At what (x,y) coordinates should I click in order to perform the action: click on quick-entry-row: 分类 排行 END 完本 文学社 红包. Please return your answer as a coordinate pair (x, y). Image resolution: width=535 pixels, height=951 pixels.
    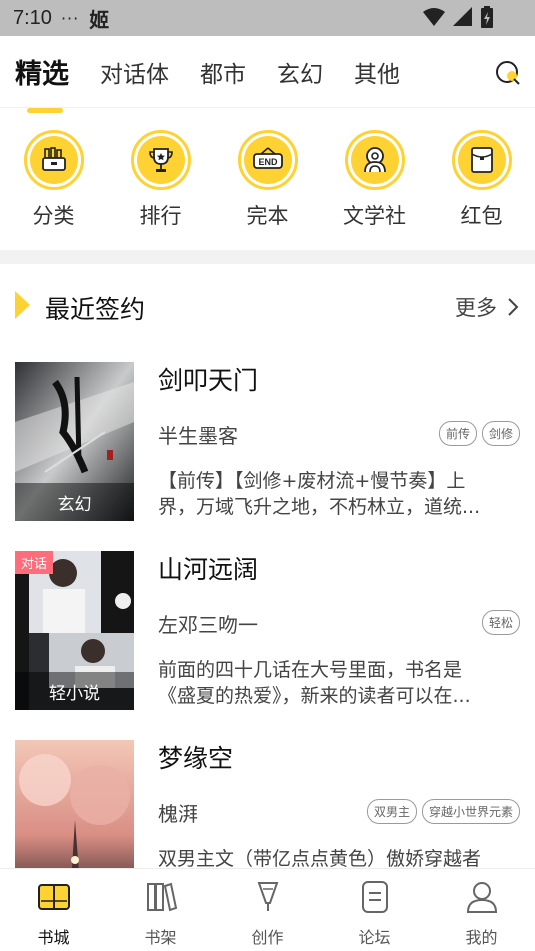
    Looking at the image, I should click on (267, 179).